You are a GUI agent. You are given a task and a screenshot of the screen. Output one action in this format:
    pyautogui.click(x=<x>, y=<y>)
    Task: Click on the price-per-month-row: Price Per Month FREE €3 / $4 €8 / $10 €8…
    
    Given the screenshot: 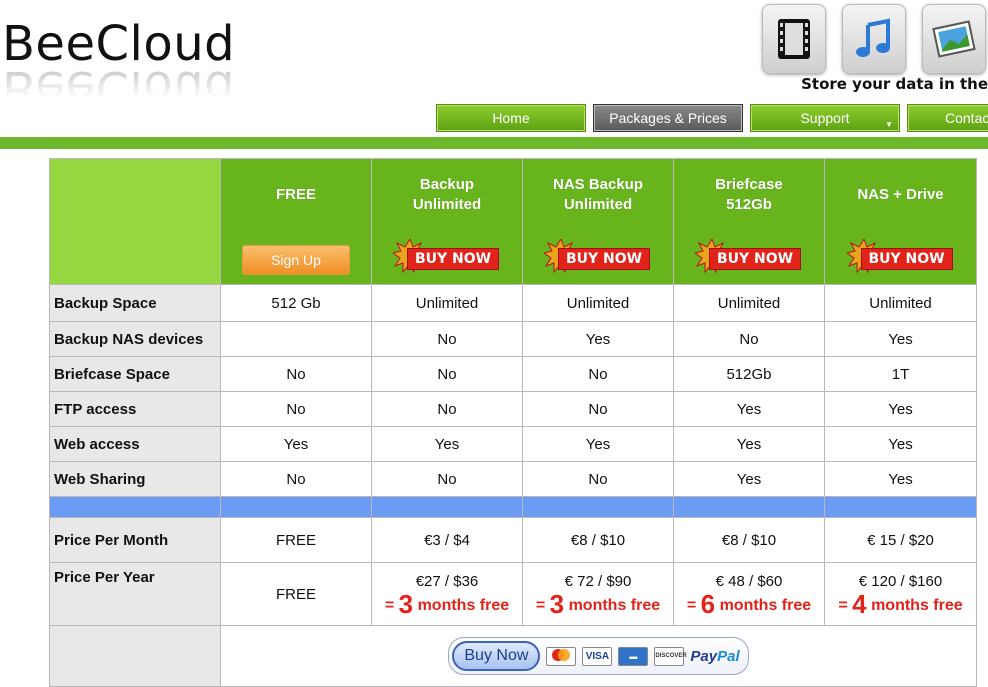 What is the action you would take?
    pyautogui.click(x=513, y=540)
    